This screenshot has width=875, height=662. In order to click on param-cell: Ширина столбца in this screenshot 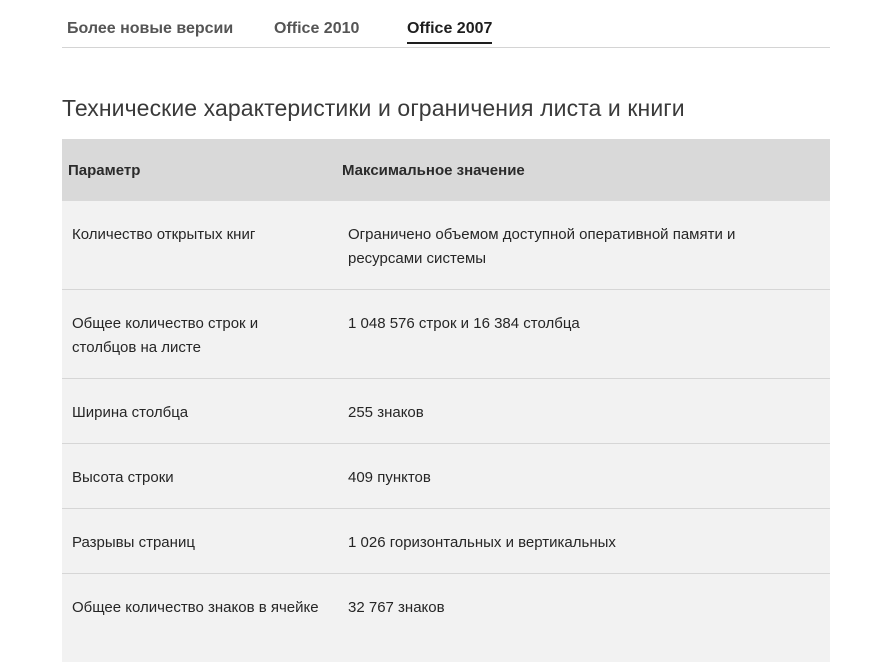, I will do `click(202, 411)`.